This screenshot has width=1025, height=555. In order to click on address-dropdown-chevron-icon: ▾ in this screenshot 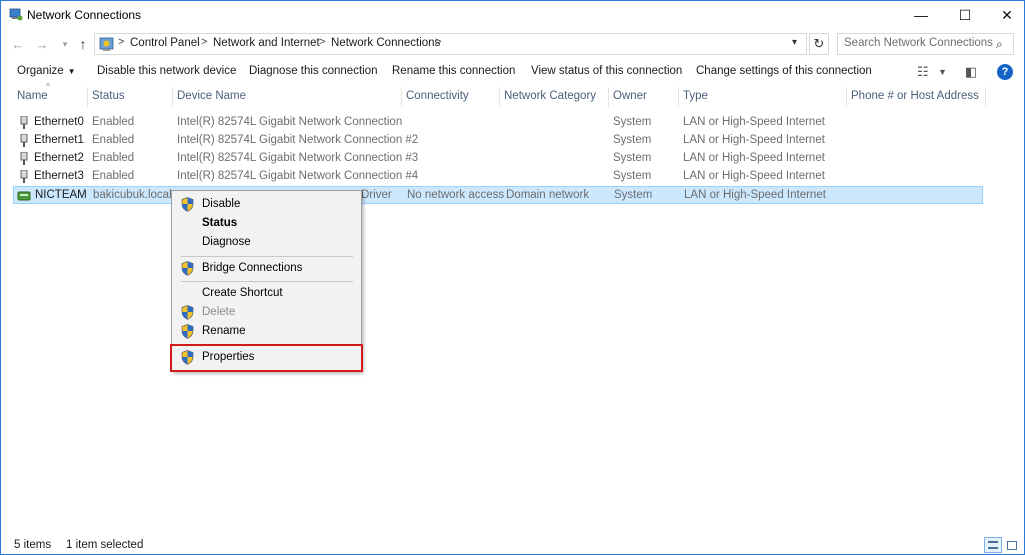, I will do `click(794, 42)`.